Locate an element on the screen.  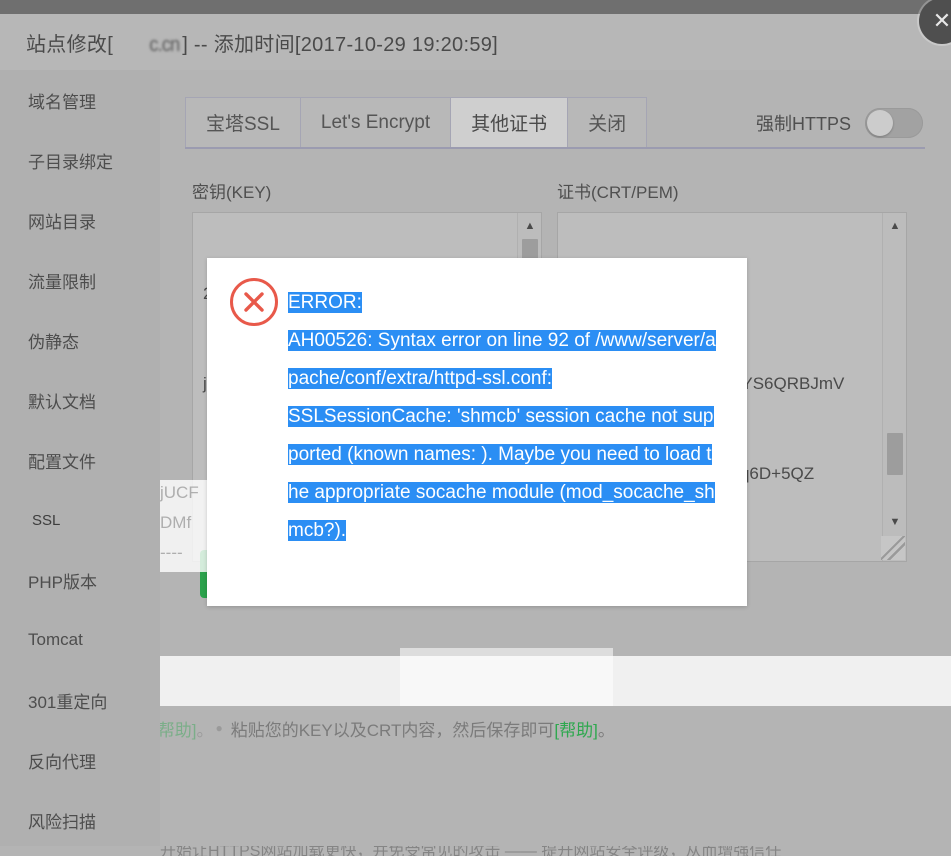
page-title-domain-redacted: c.cn is located at coordinates (147, 44).